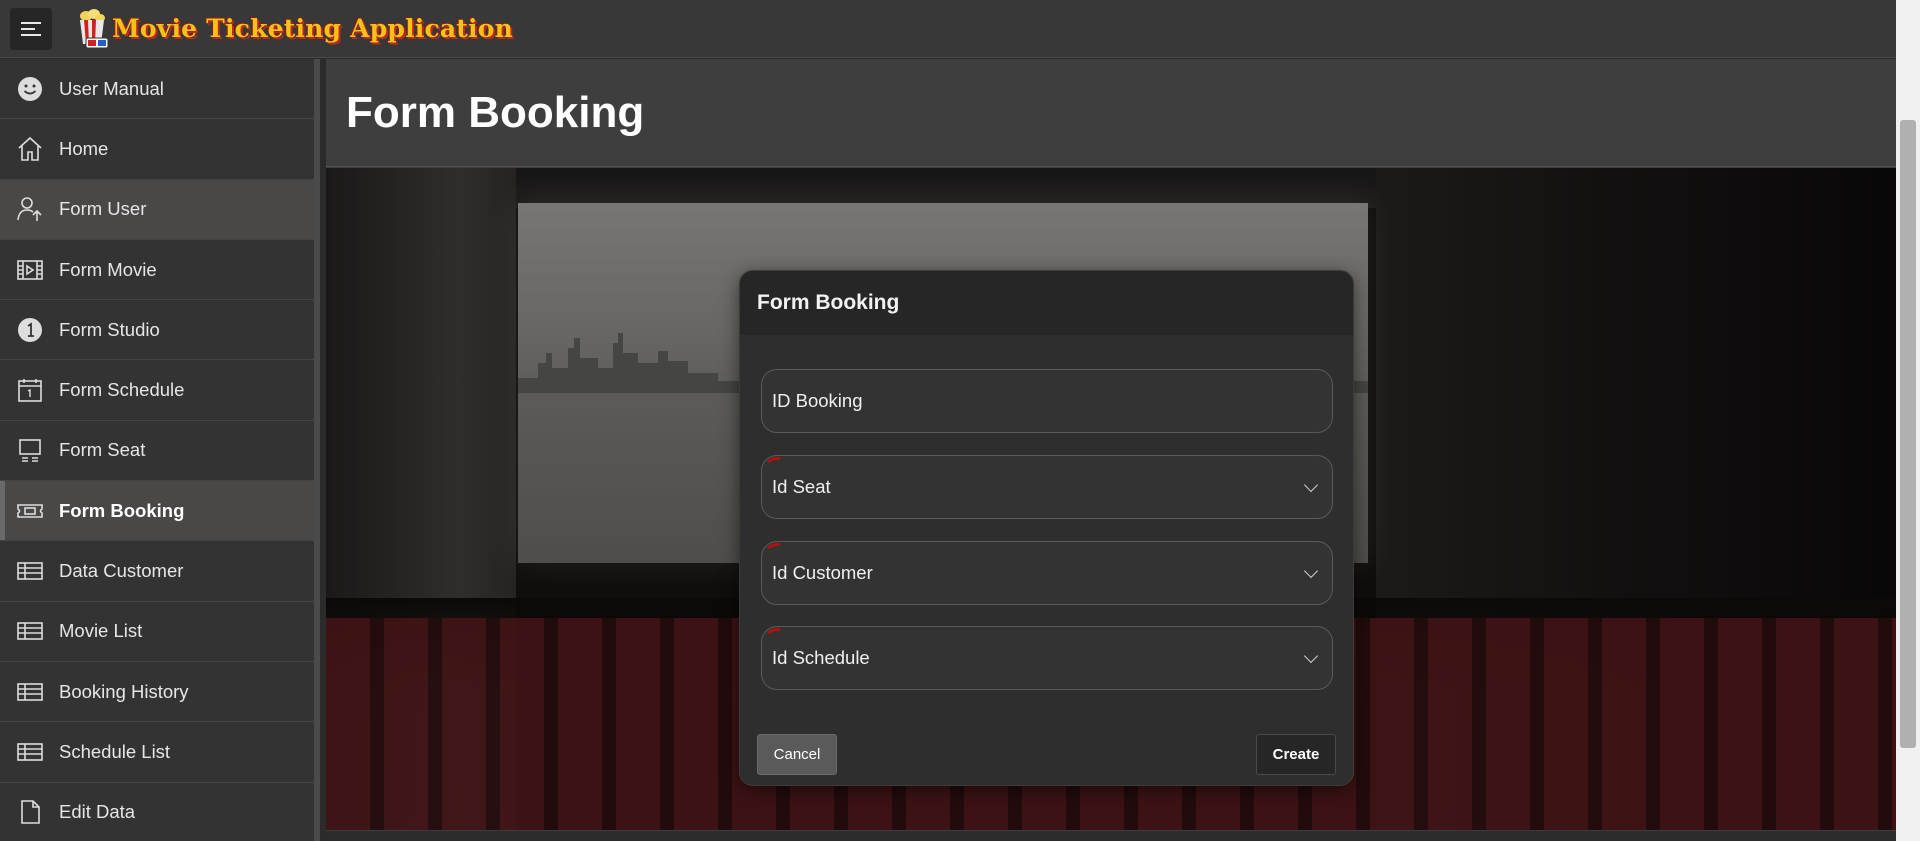 The image size is (1920, 841). Describe the element at coordinates (30, 270) in the screenshot. I see `film-icon` at that location.